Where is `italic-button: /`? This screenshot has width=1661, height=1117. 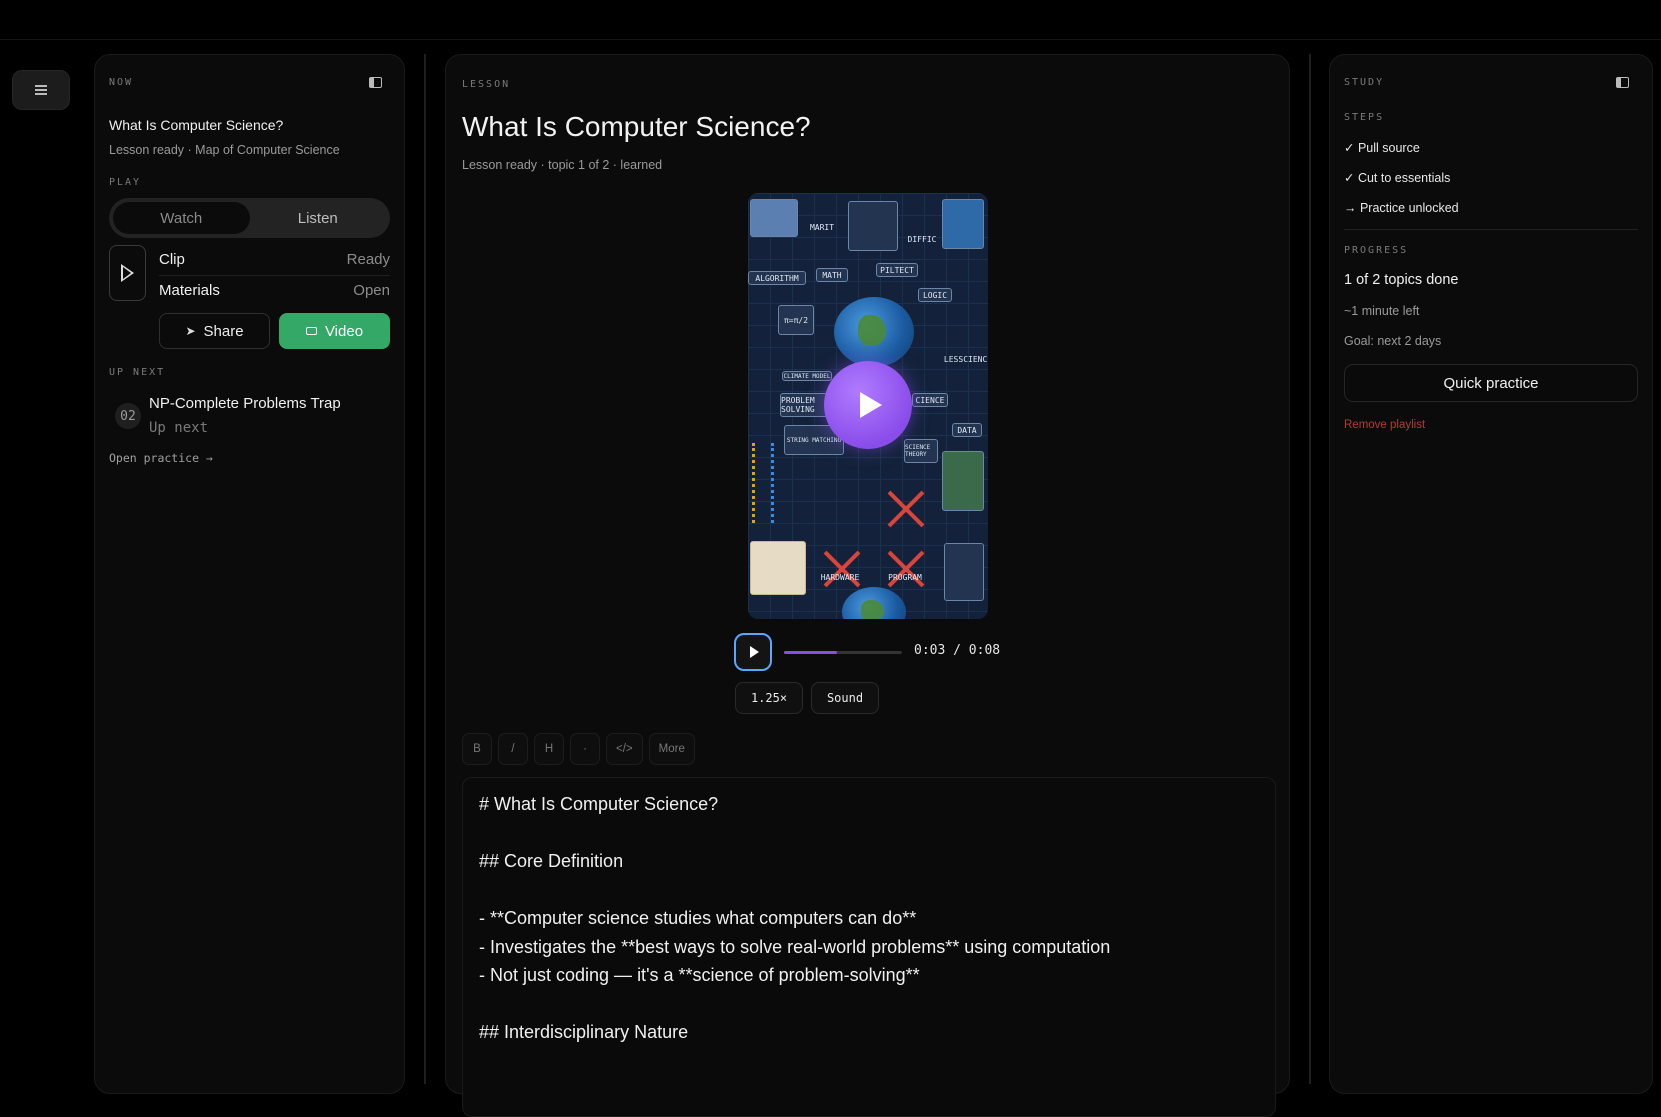 italic-button: / is located at coordinates (513, 749).